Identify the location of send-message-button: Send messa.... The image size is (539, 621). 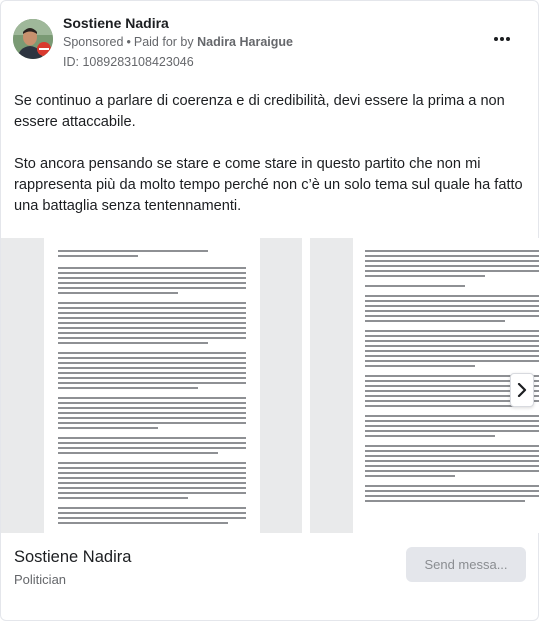
(466, 564).